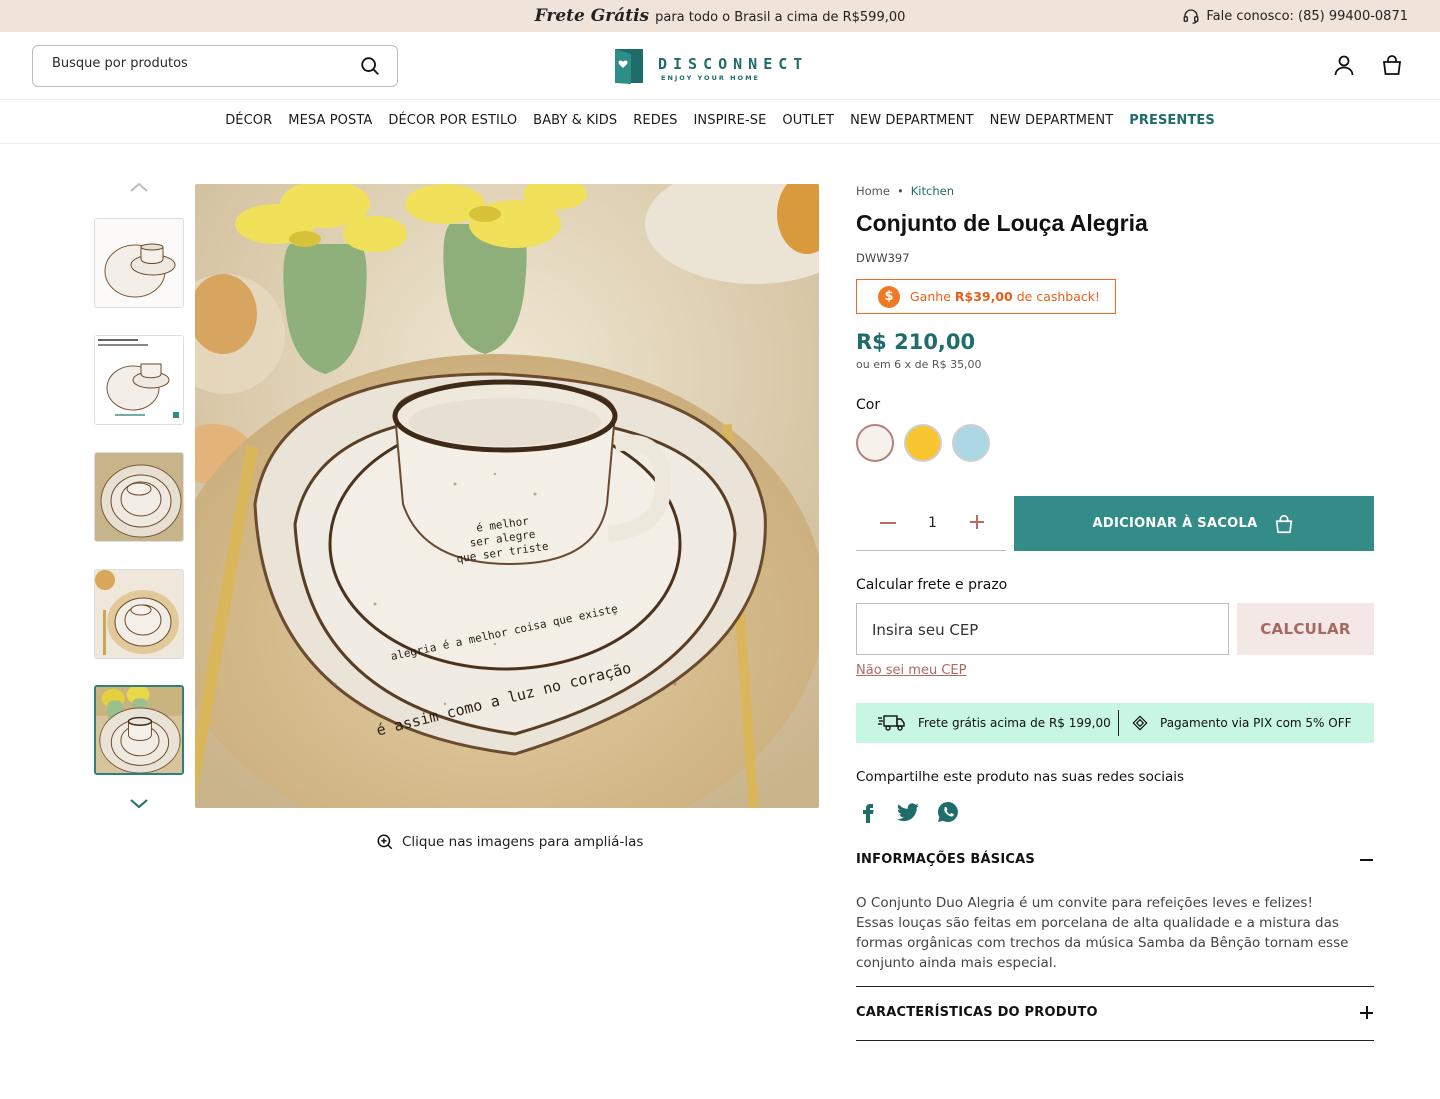  What do you see at coordinates (1344, 65) in the screenshot?
I see `user-icon` at bounding box center [1344, 65].